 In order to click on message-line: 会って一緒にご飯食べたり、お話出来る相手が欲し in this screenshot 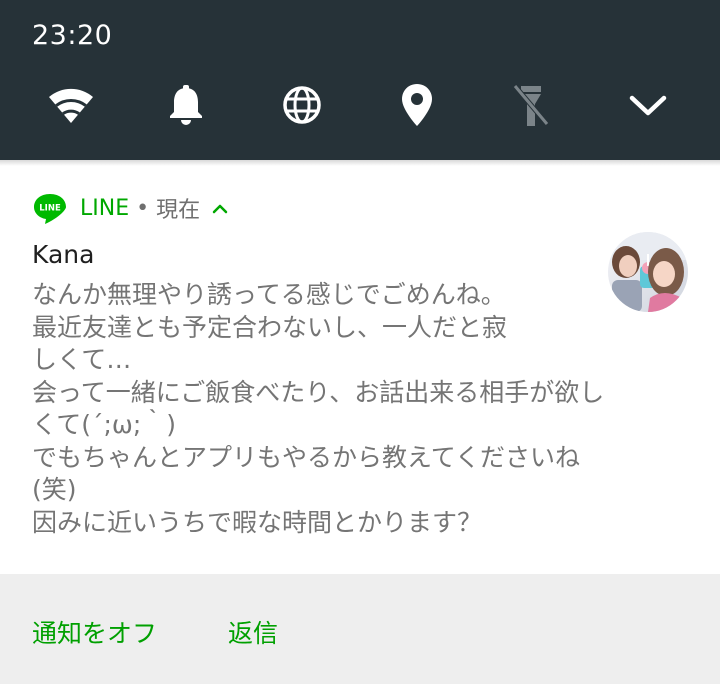, I will do `click(318, 392)`.